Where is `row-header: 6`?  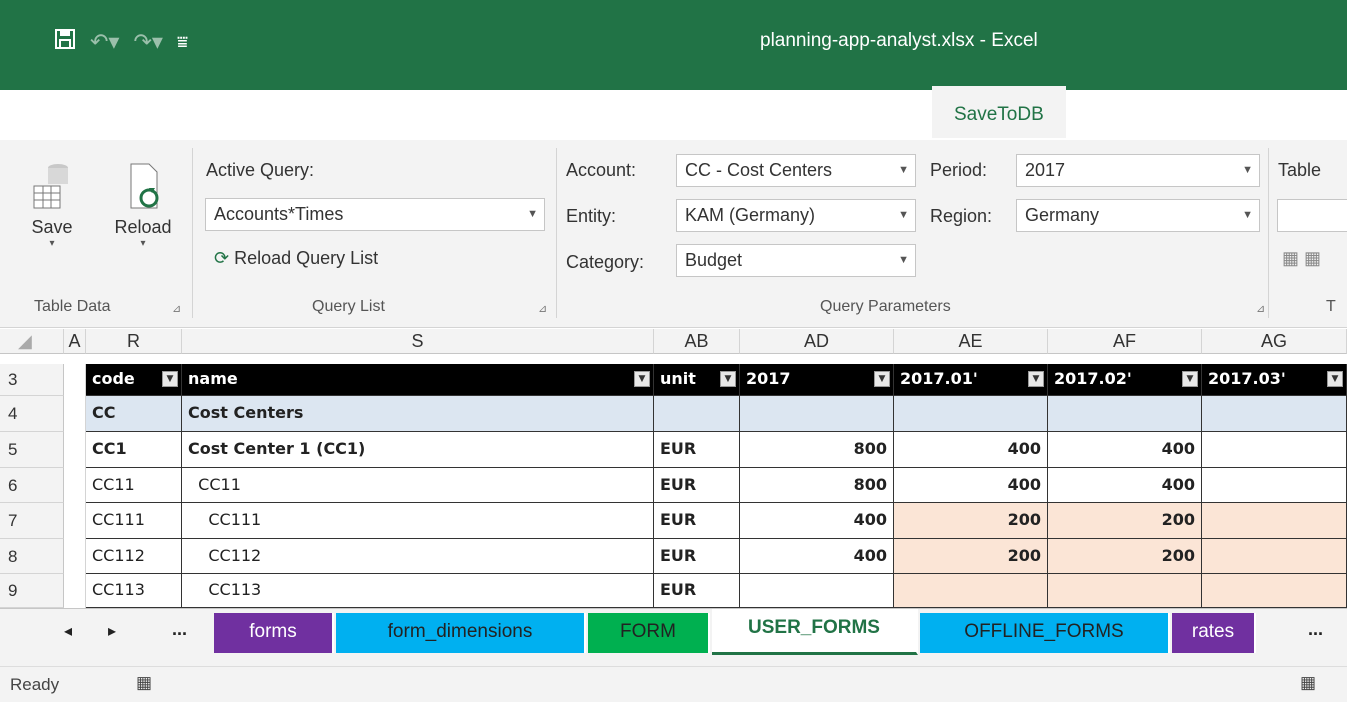 row-header: 6 is located at coordinates (32, 485).